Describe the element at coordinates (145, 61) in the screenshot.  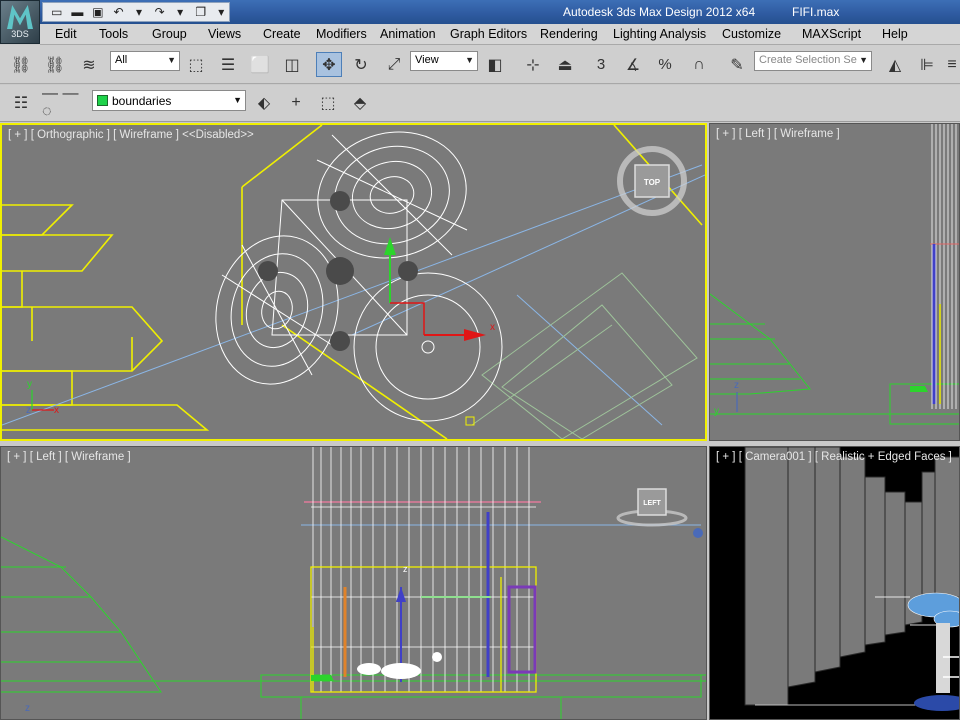
I see `selection-filter-dropdown: All ▼` at that location.